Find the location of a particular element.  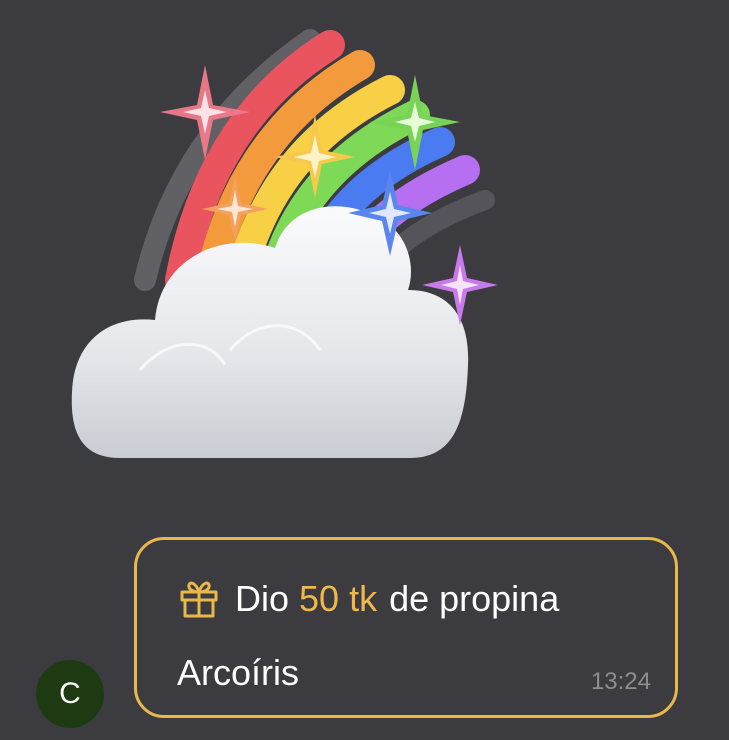

tip-amount: 50 tk is located at coordinates (338, 598).